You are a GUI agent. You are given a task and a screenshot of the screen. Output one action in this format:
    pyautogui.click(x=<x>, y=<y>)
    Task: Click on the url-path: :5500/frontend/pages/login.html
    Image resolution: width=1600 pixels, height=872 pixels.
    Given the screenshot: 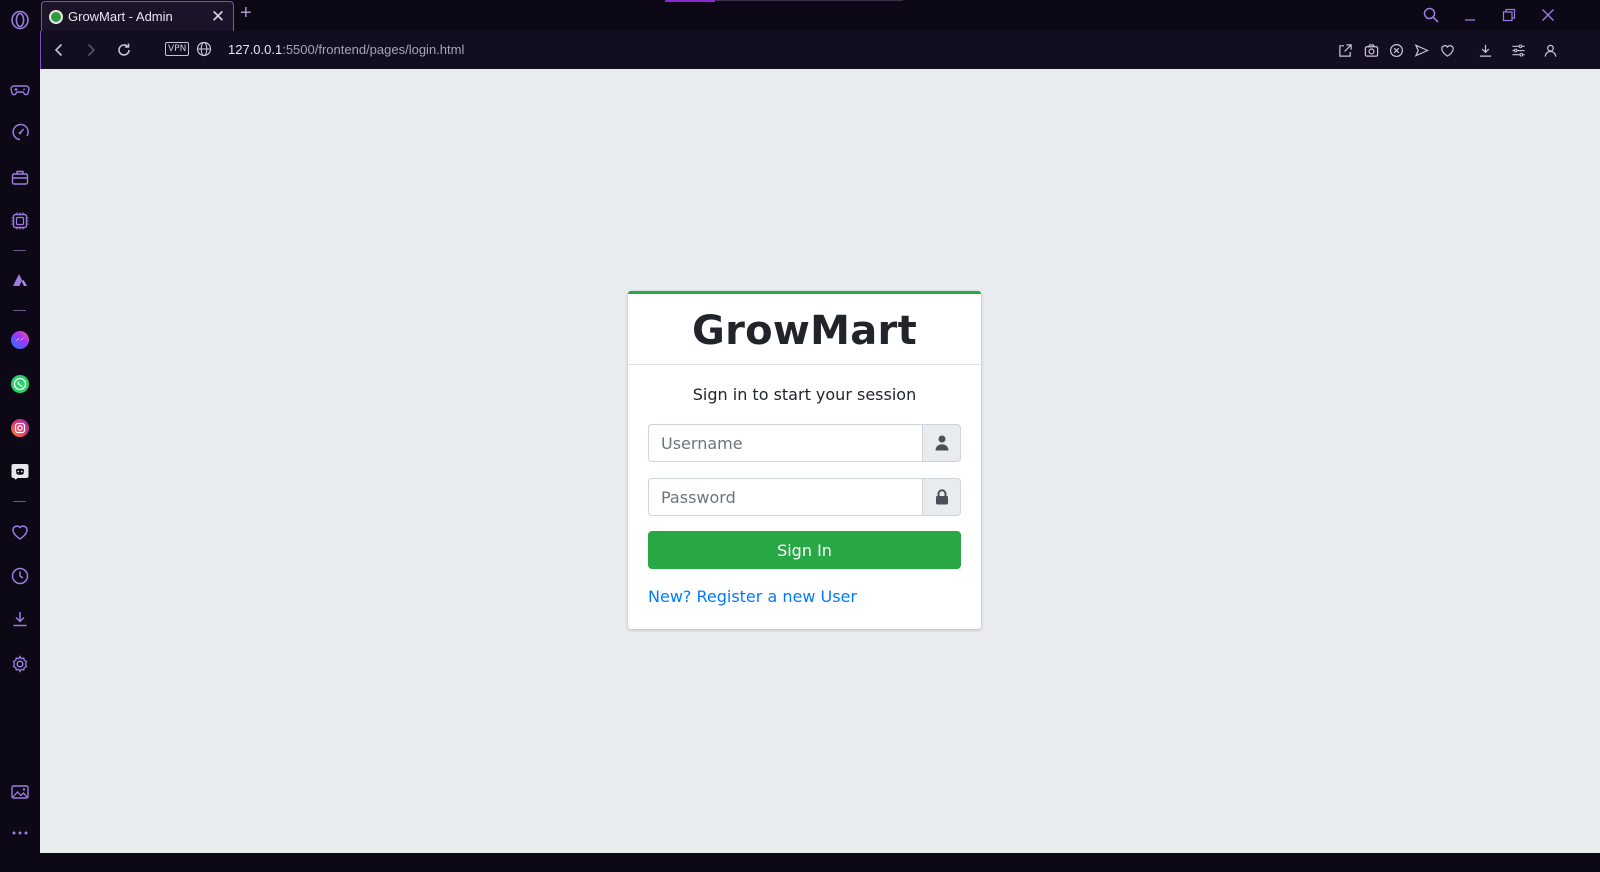 What is the action you would take?
    pyautogui.click(x=373, y=49)
    